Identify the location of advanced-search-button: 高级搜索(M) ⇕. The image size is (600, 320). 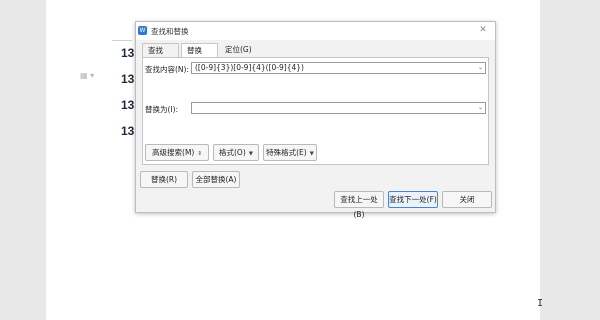
(177, 152).